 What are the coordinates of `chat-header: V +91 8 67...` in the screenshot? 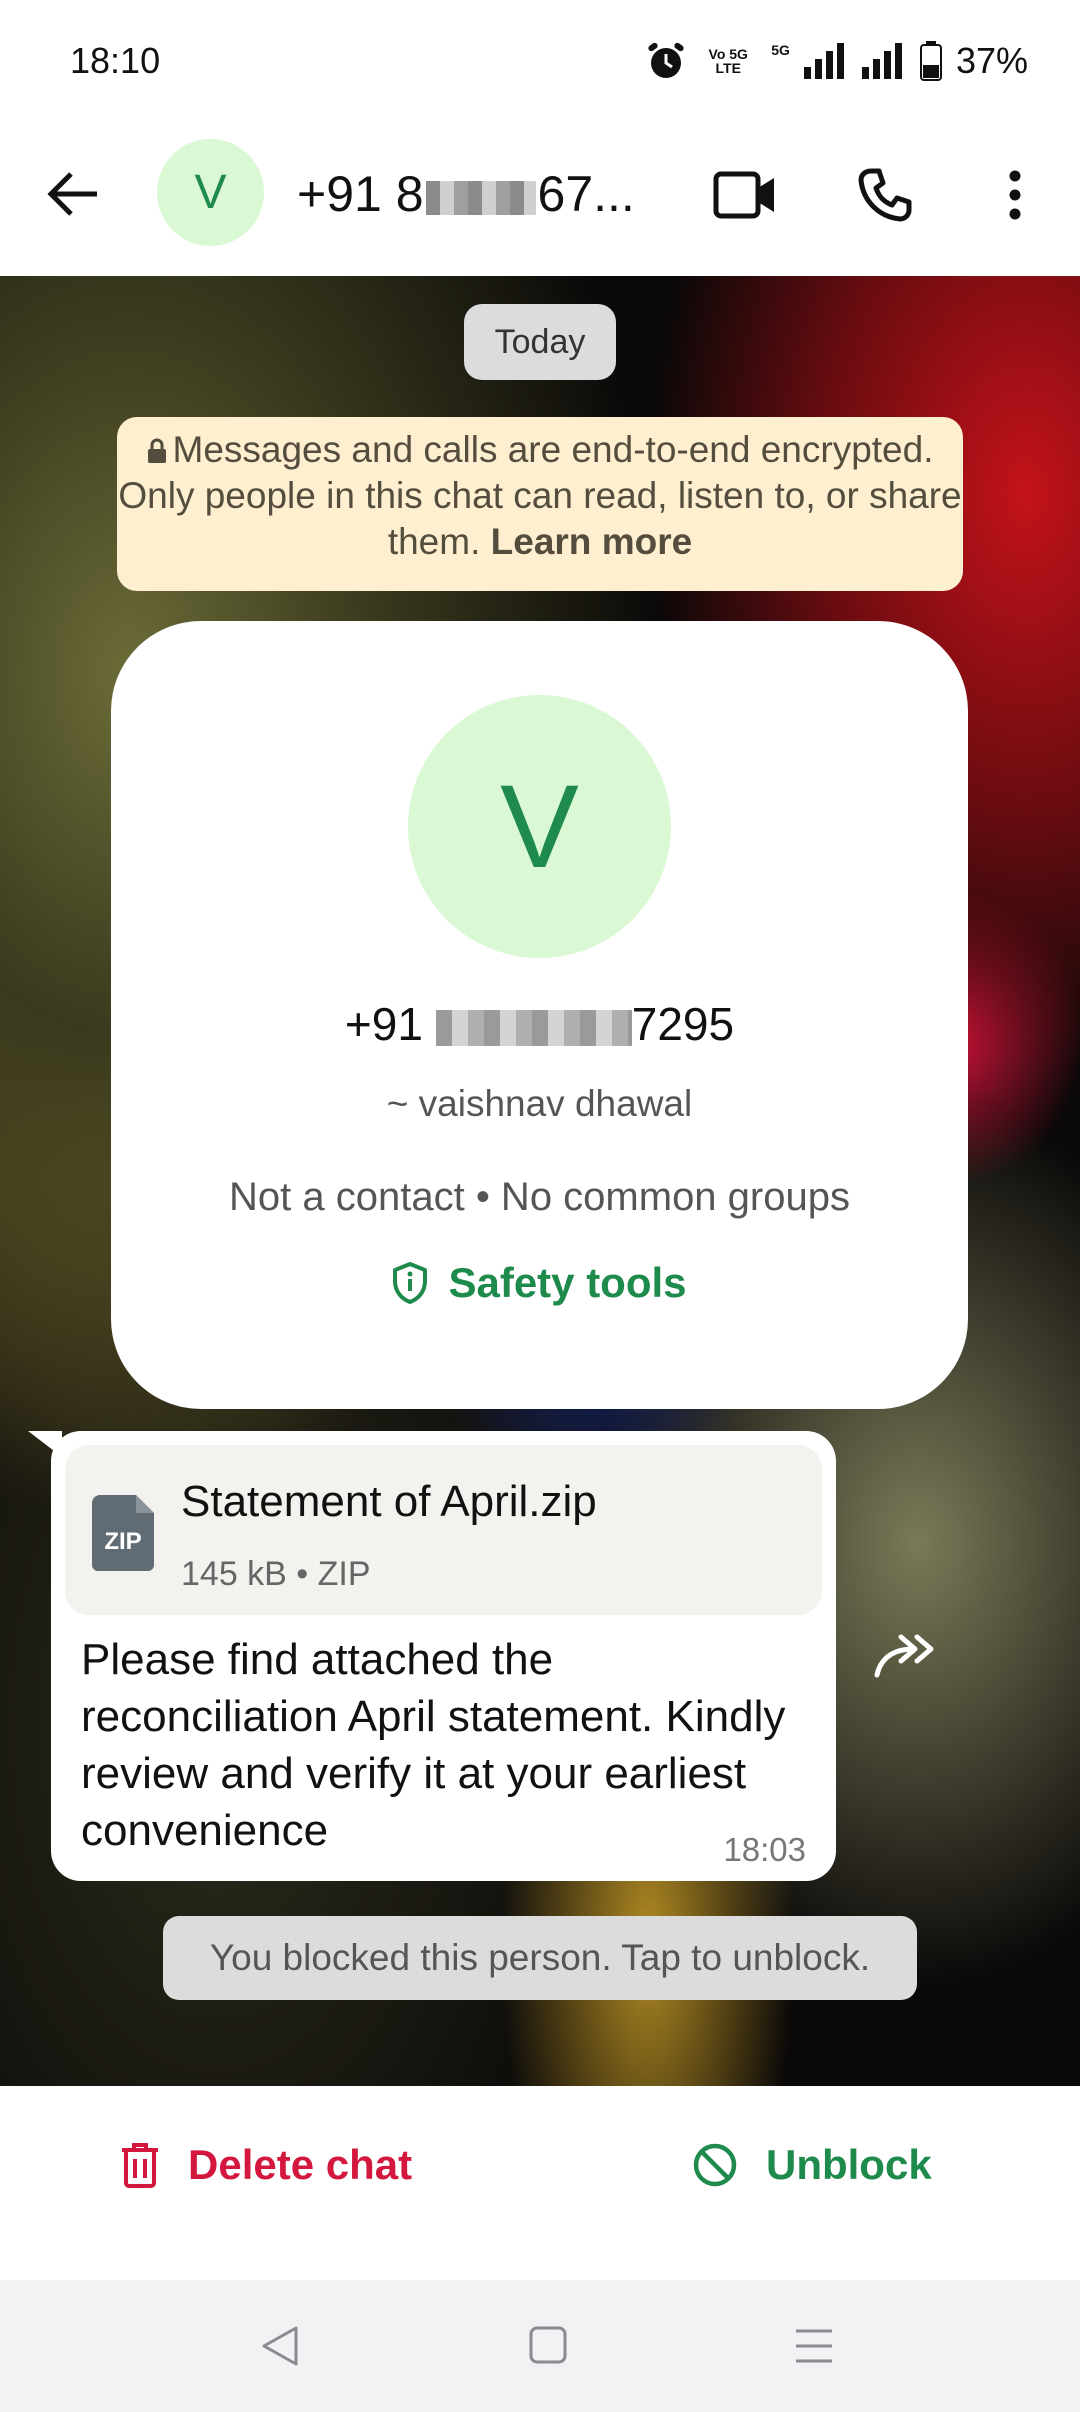 It's located at (540, 198).